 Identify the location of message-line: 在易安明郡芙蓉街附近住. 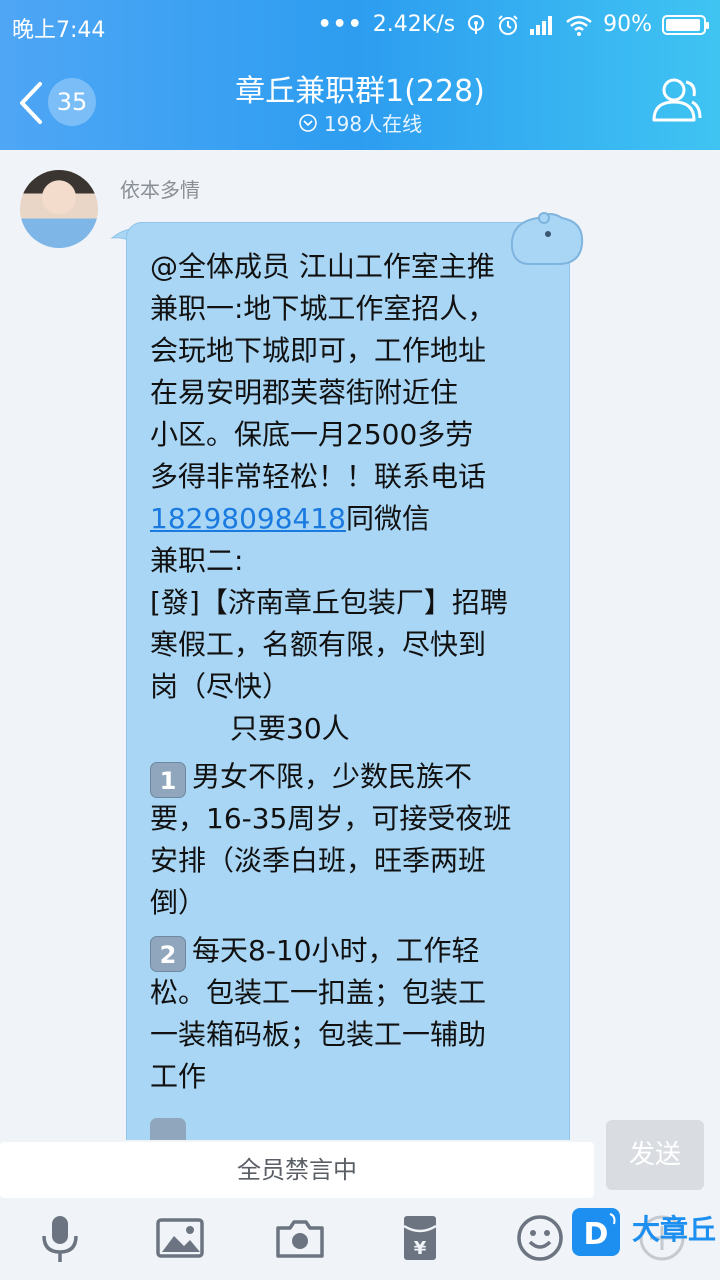
(304, 392).